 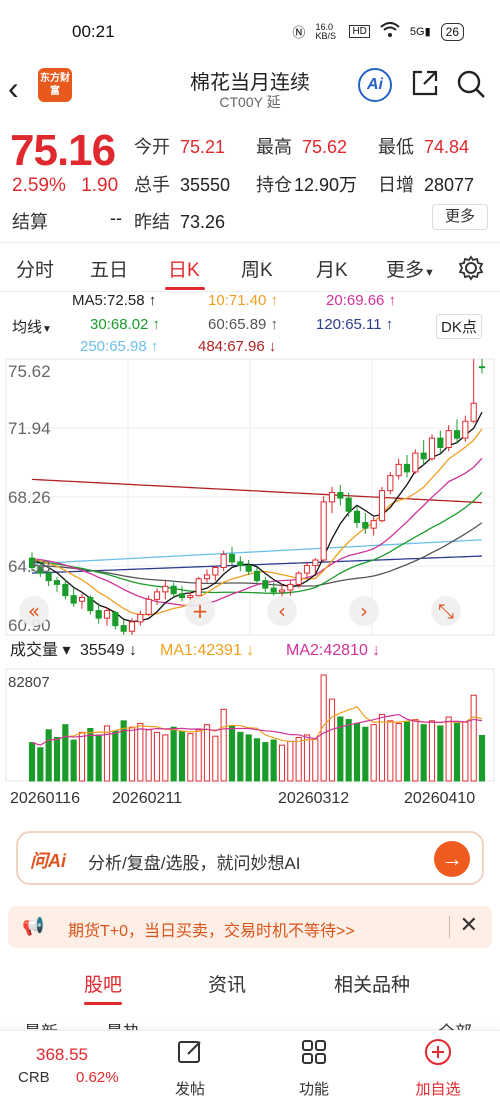 I want to click on network-speed: 16.0 KB/S, so click(x=325, y=31).